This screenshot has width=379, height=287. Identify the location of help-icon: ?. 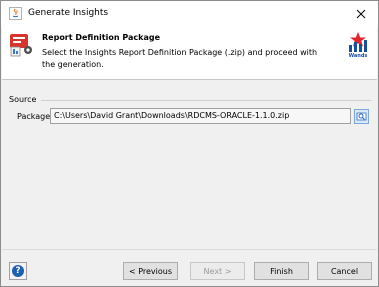
(18, 271).